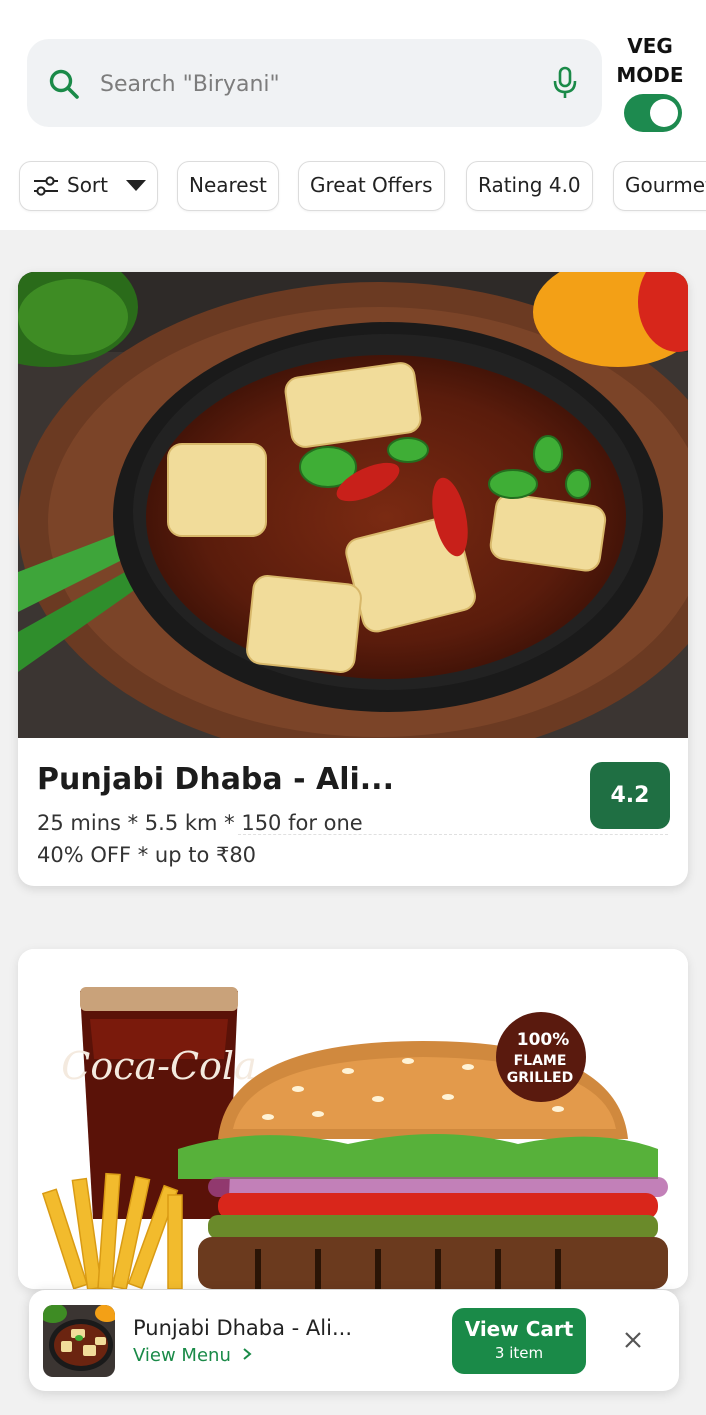 This screenshot has width=706, height=1415. What do you see at coordinates (659, 186) in the screenshot?
I see `filter-chip-gourmet: Gourmet` at bounding box center [659, 186].